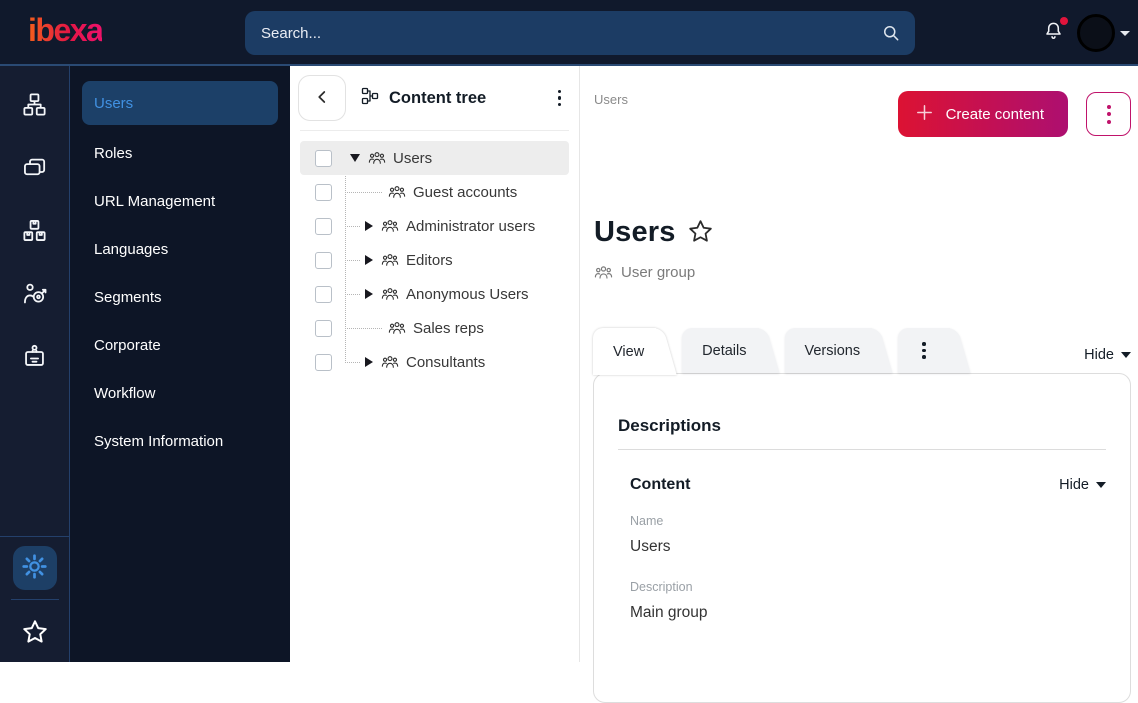  I want to click on stacked-cards-icon, so click(34, 169).